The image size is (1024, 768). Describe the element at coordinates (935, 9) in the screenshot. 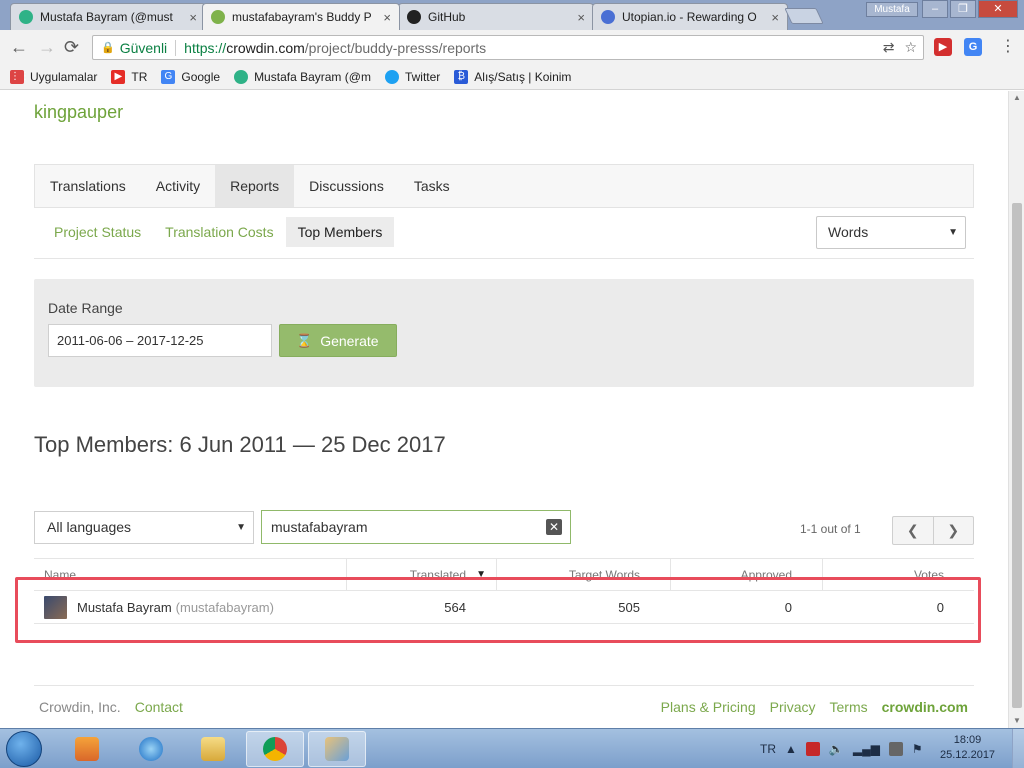

I see `minimize-button: –` at that location.